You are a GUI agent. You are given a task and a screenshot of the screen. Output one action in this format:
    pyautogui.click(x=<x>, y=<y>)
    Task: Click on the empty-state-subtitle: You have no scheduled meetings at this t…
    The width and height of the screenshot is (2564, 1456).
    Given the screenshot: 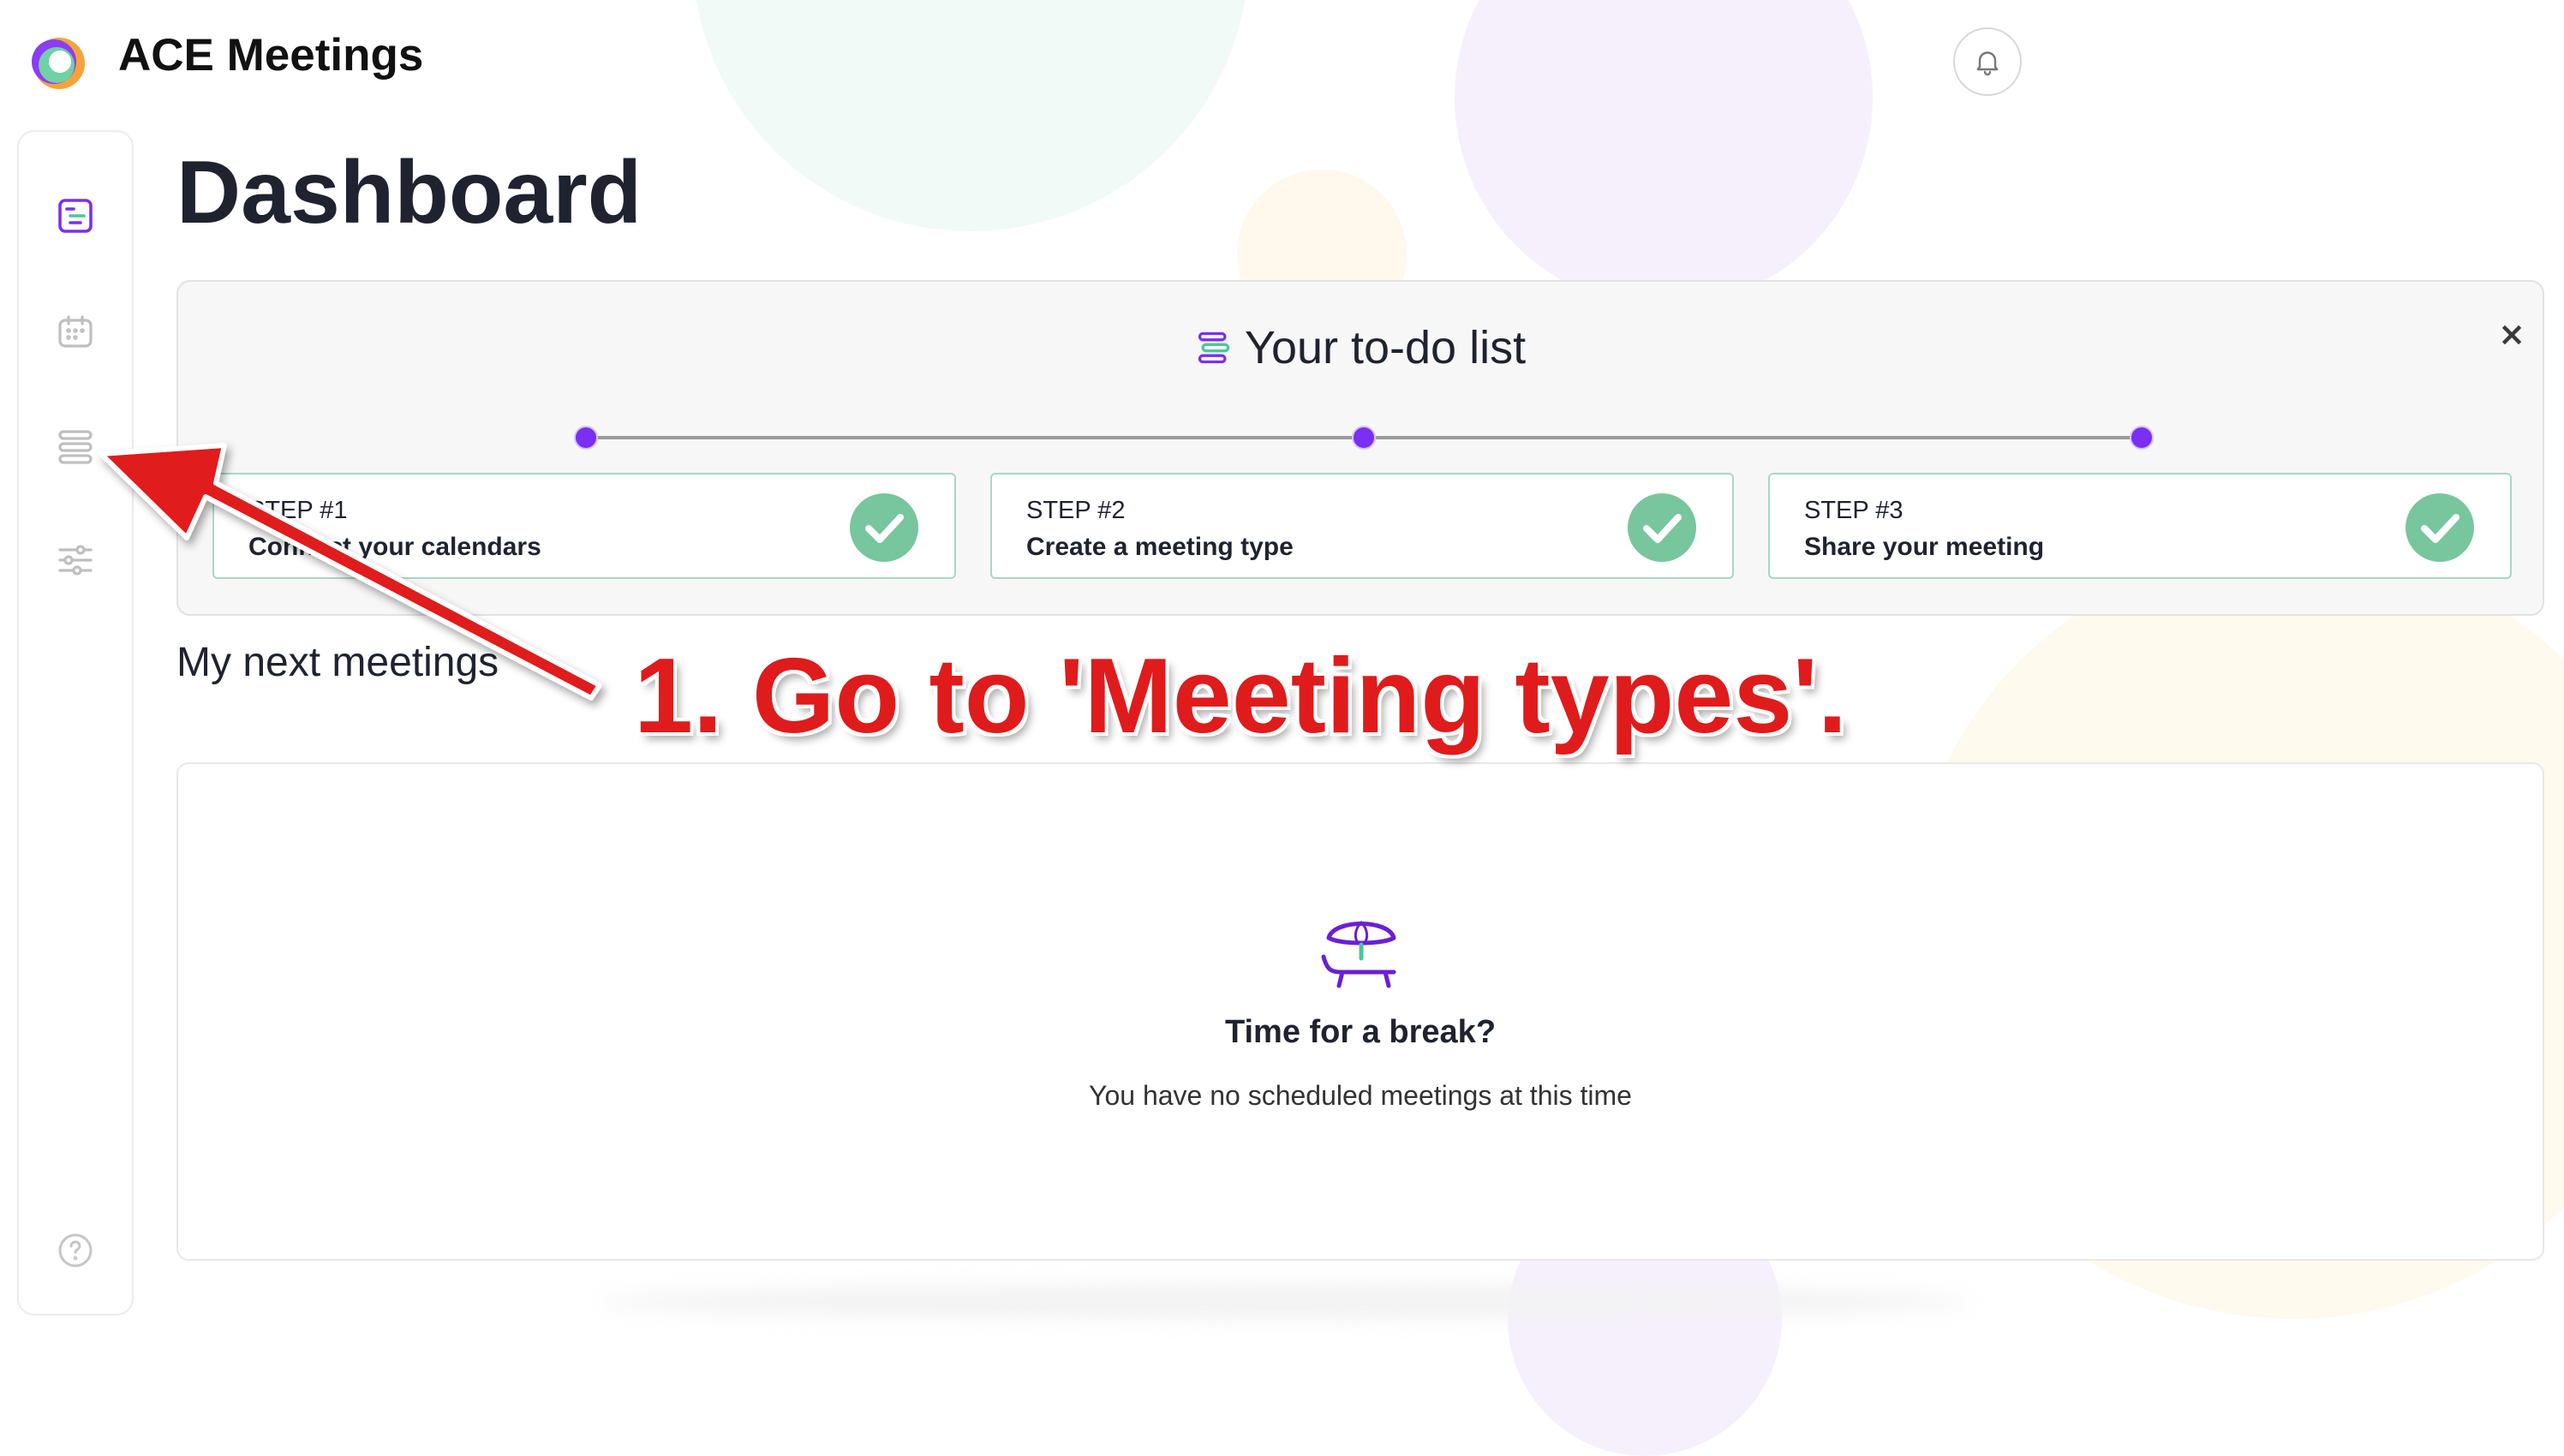 What is the action you would take?
    pyautogui.click(x=1360, y=1095)
    